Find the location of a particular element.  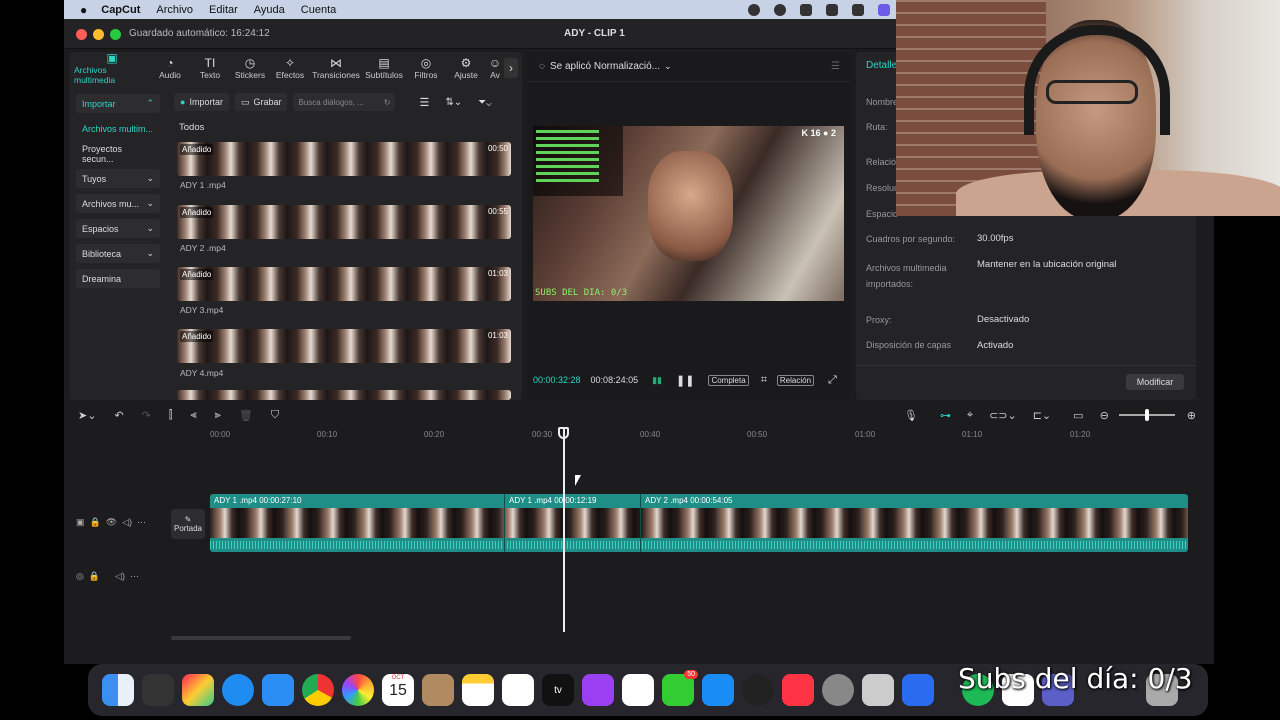

refresh-icon: ↻ is located at coordinates (387, 102).